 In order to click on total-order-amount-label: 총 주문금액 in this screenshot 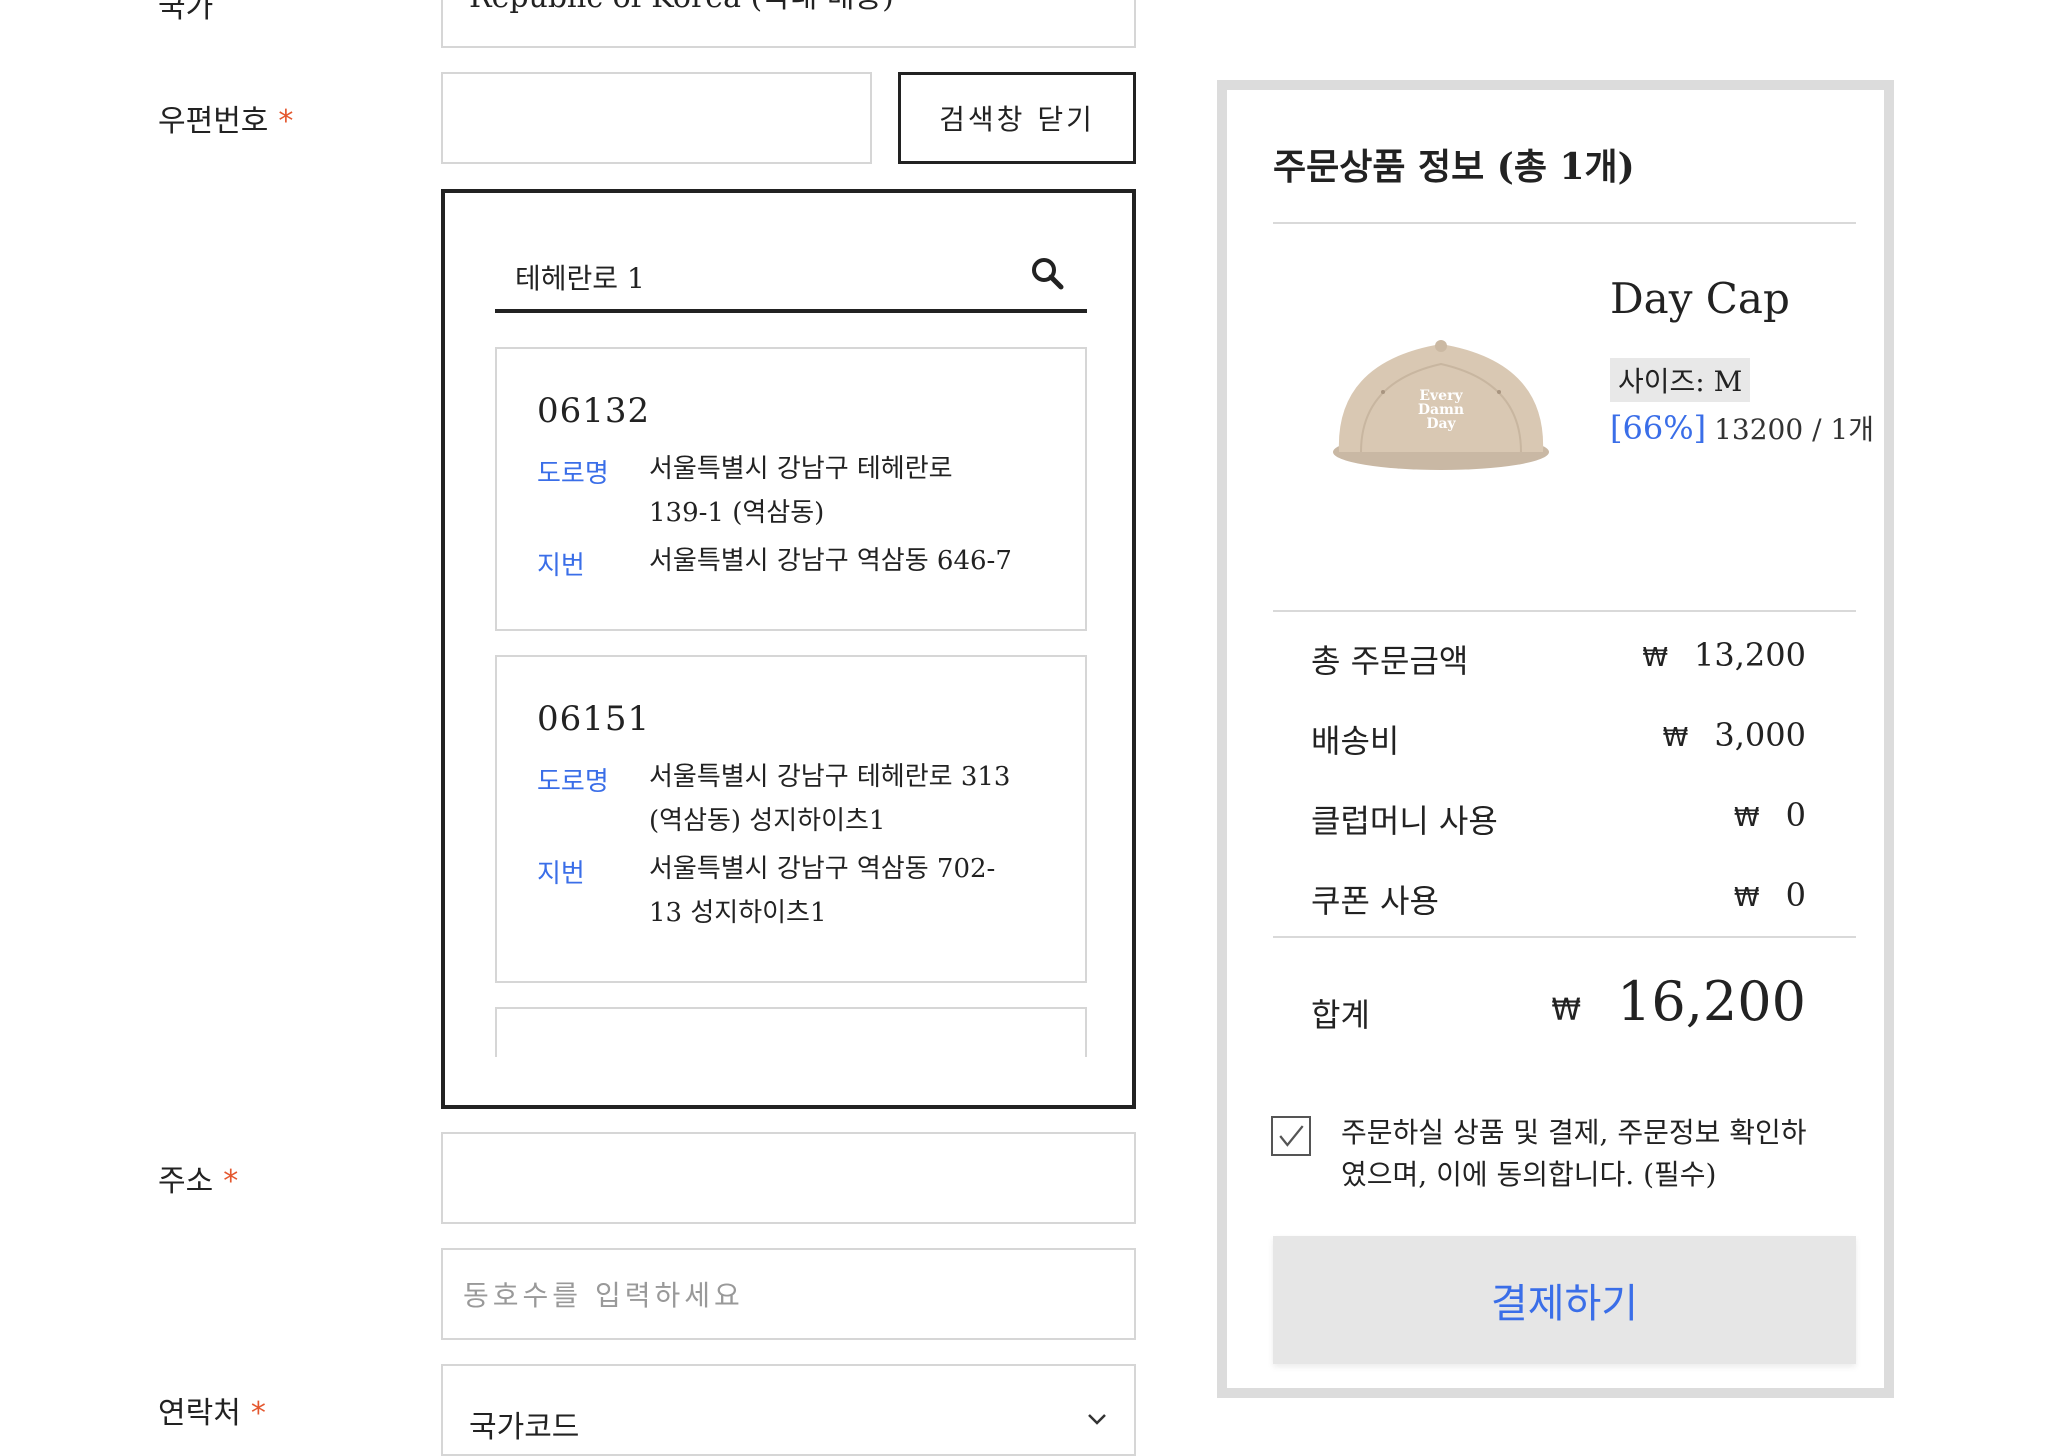, I will do `click(1390, 661)`.